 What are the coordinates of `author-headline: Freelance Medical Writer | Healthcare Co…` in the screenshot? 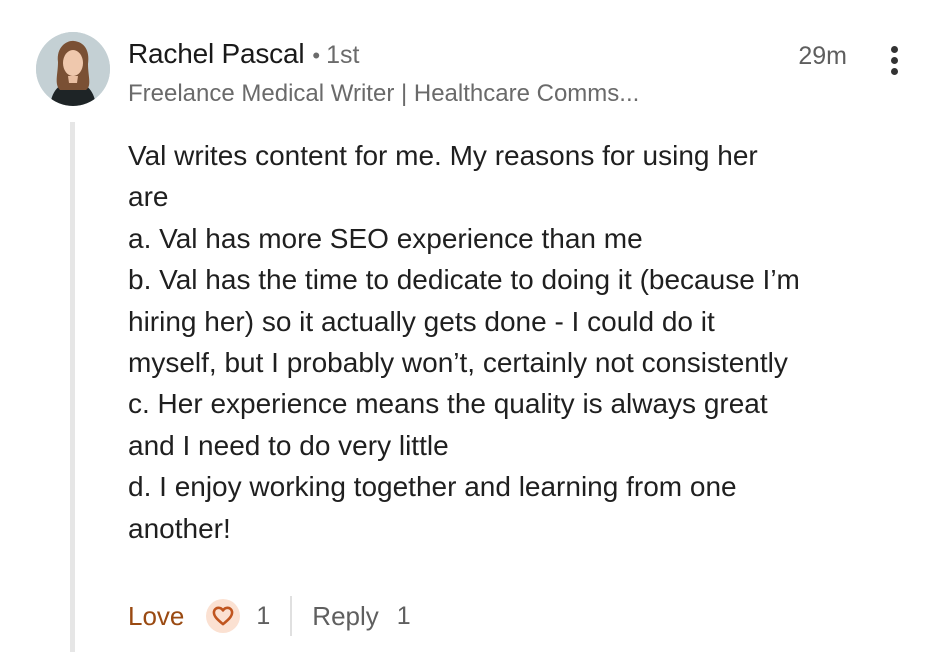 It's located at (384, 93).